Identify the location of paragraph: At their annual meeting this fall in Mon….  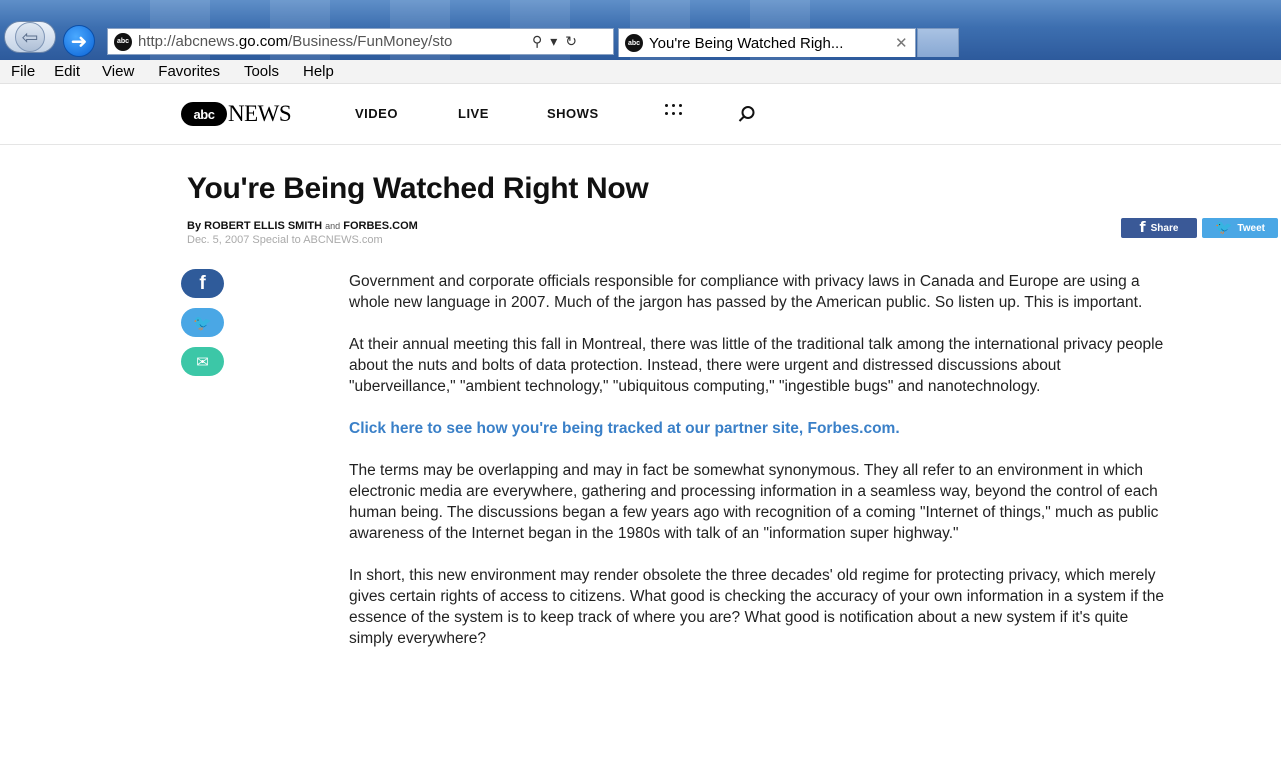
(756, 365).